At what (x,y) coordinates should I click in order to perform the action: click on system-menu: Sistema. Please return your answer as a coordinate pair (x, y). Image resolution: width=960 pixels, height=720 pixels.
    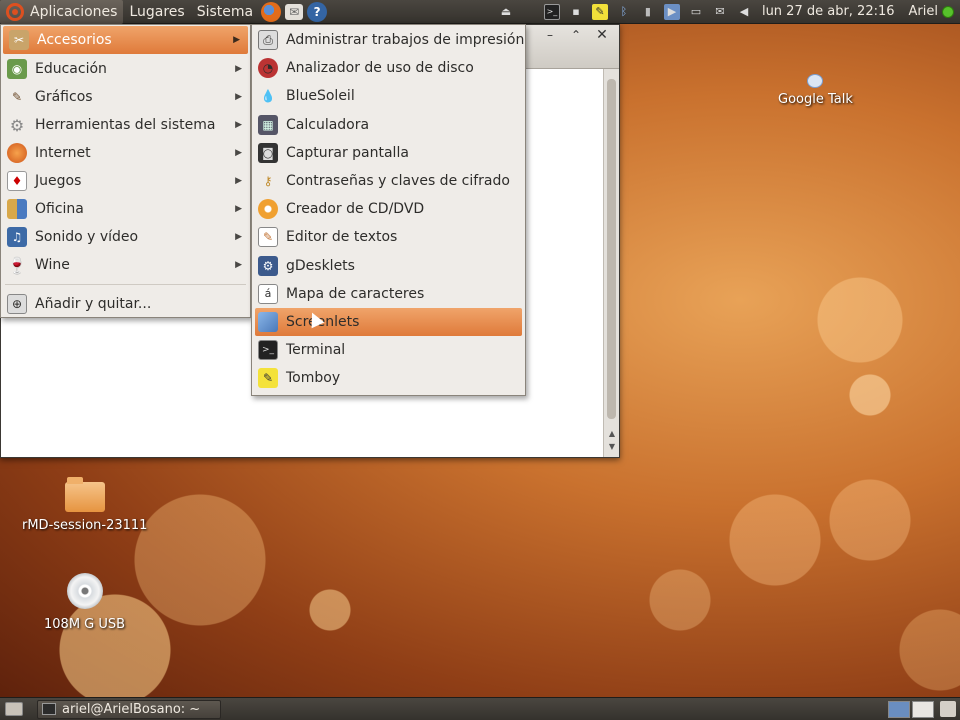
    Looking at the image, I should click on (225, 12).